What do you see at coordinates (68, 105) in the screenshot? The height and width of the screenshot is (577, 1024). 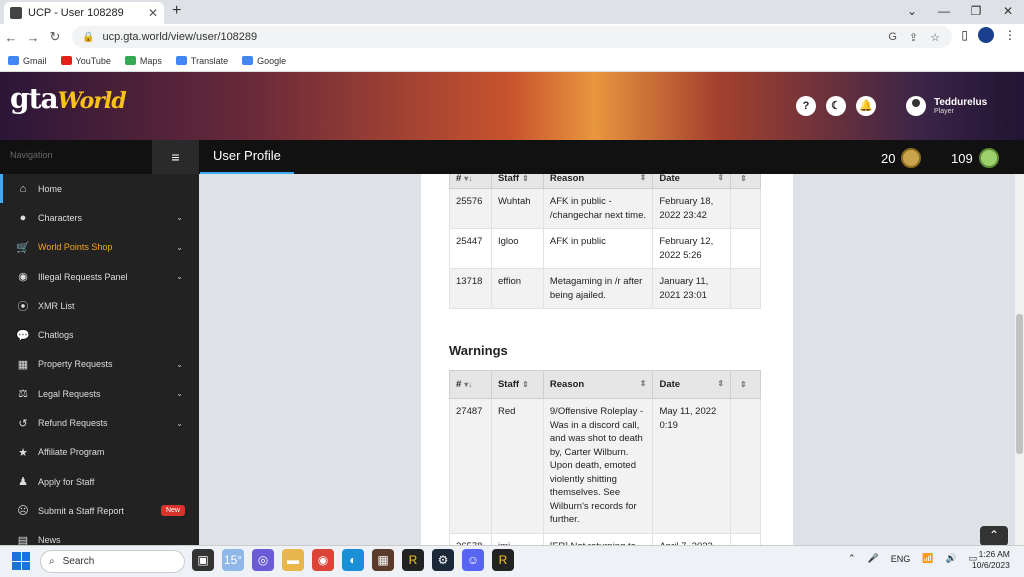 I see `site-logo: gtaWorld` at bounding box center [68, 105].